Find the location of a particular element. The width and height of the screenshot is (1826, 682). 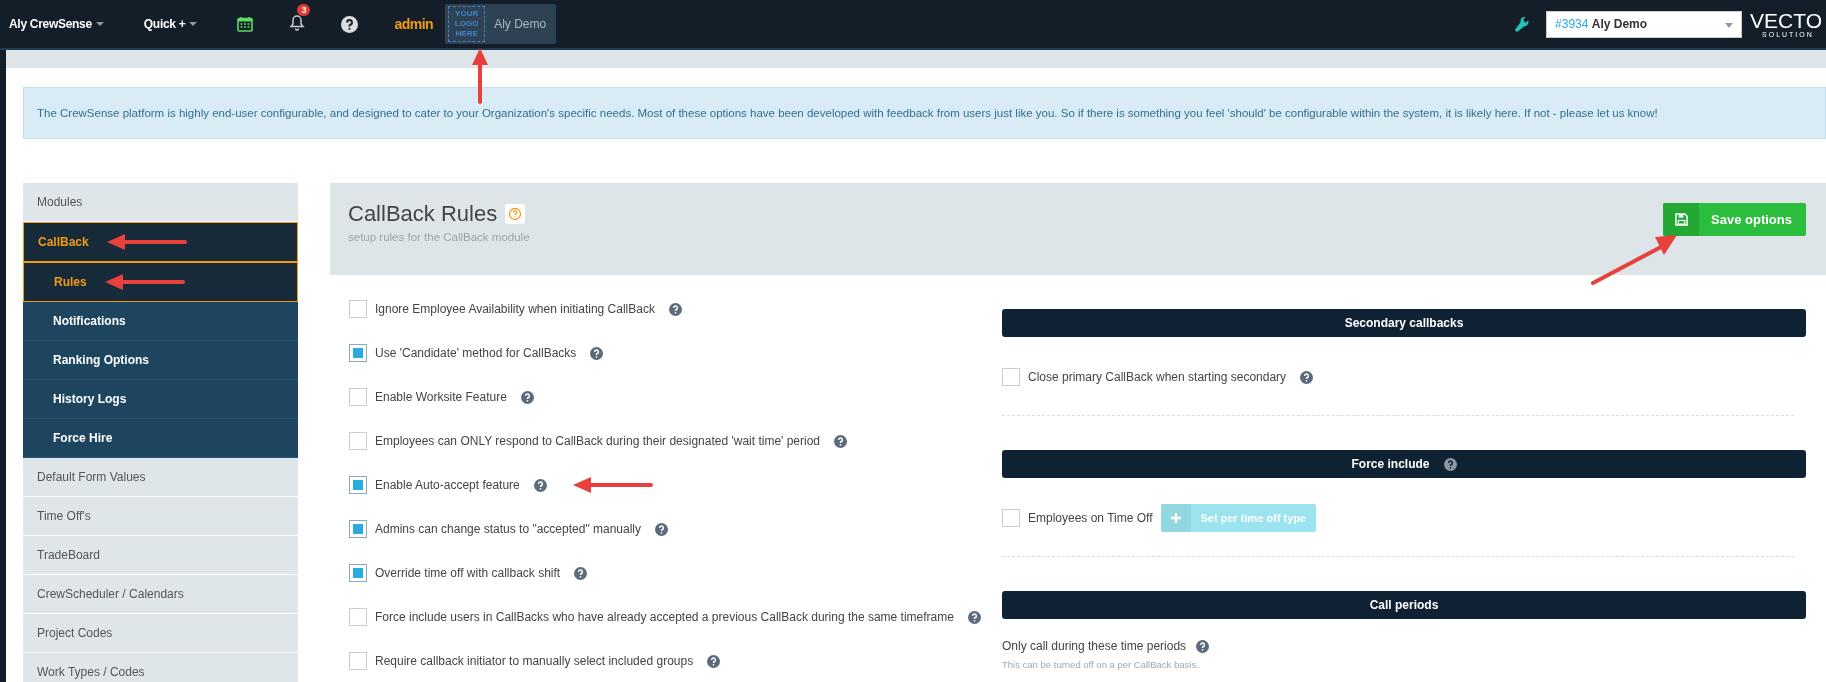

option-label: Require callback initiator to manually select included groups is located at coordinates (534, 661).